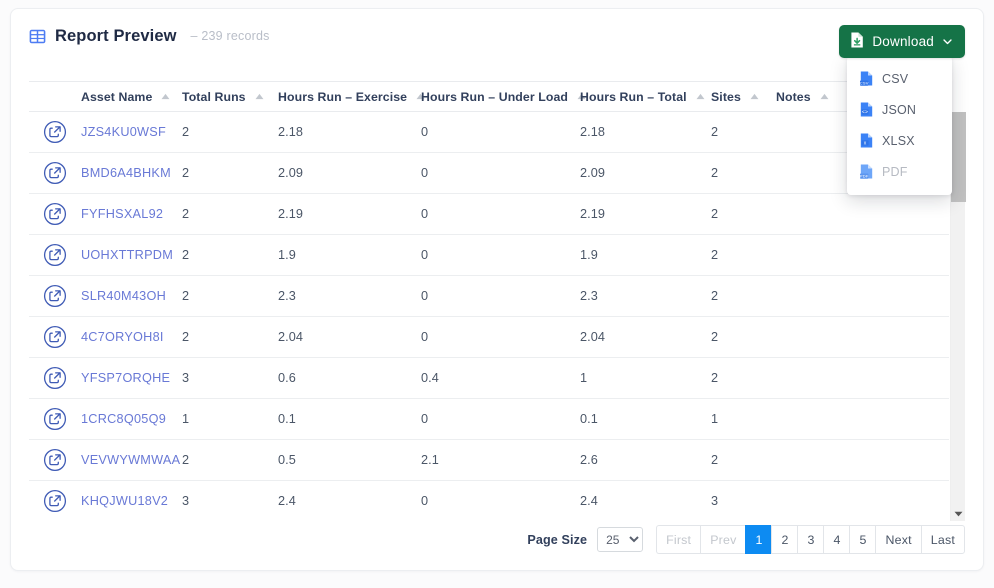  What do you see at coordinates (857, 41) in the screenshot?
I see `file-download-icon` at bounding box center [857, 41].